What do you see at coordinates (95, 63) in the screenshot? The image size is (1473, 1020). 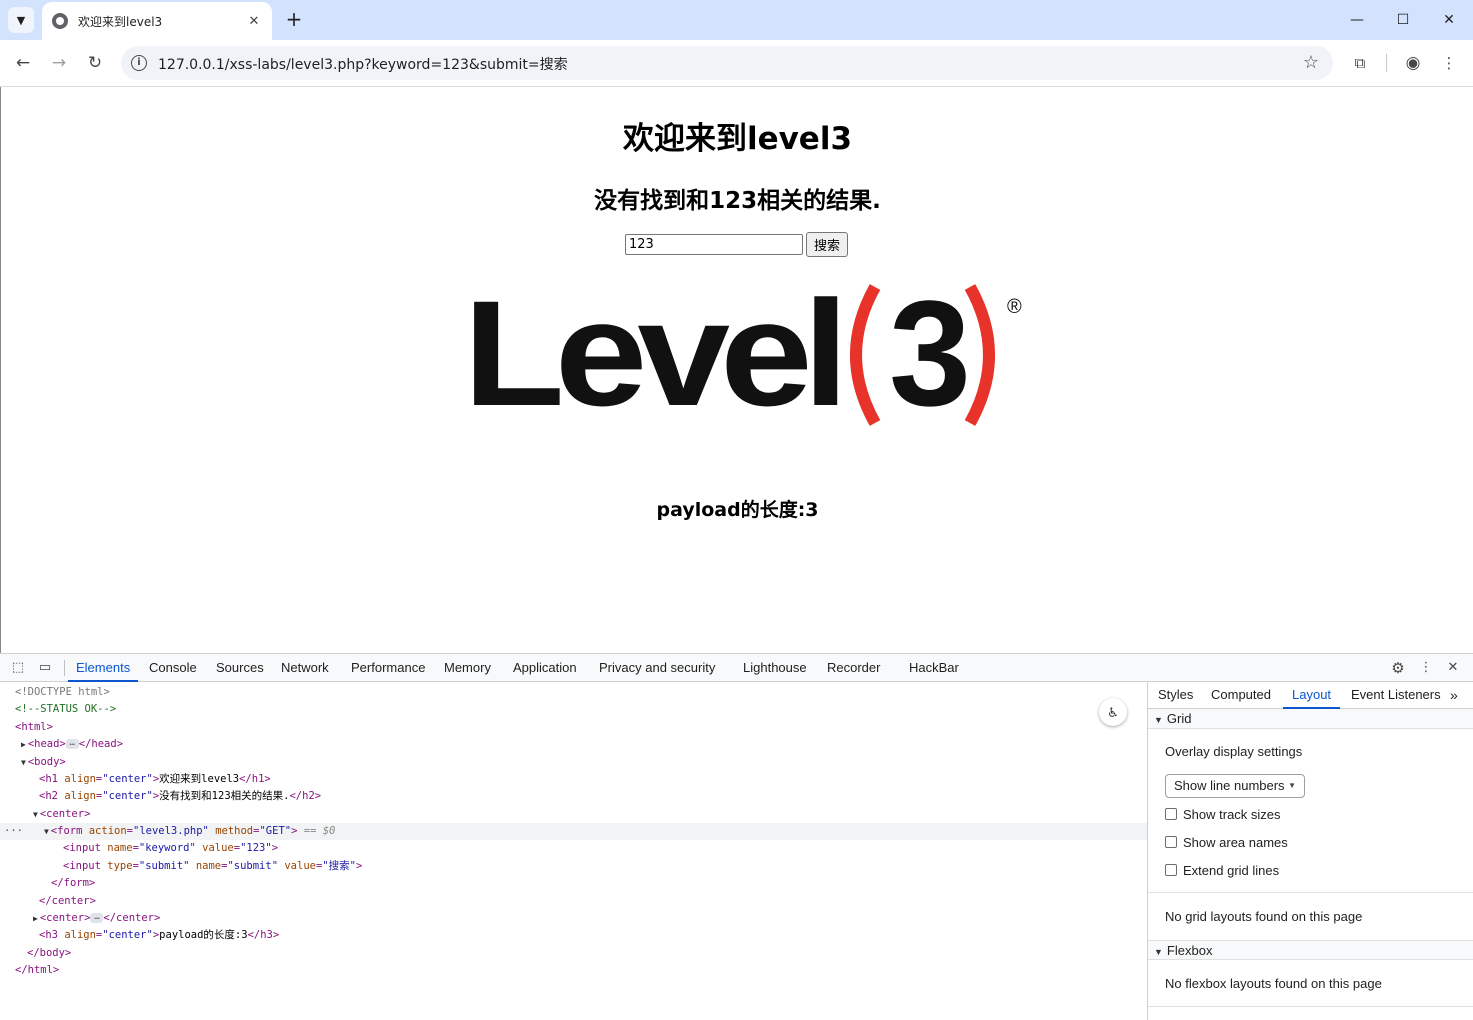 I see `reload-button: ↻` at bounding box center [95, 63].